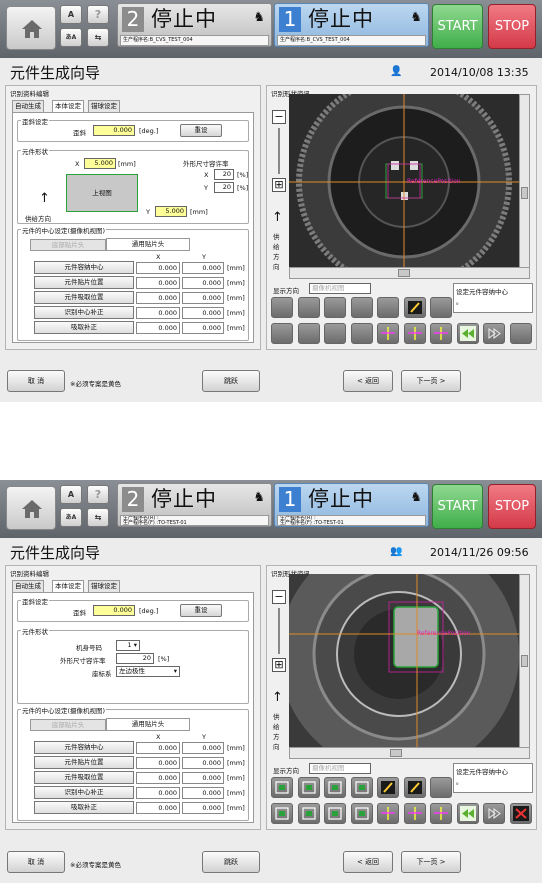  What do you see at coordinates (68, 245) in the screenshot?
I see `subtab-bottom-head: 底部贴片头` at bounding box center [68, 245].